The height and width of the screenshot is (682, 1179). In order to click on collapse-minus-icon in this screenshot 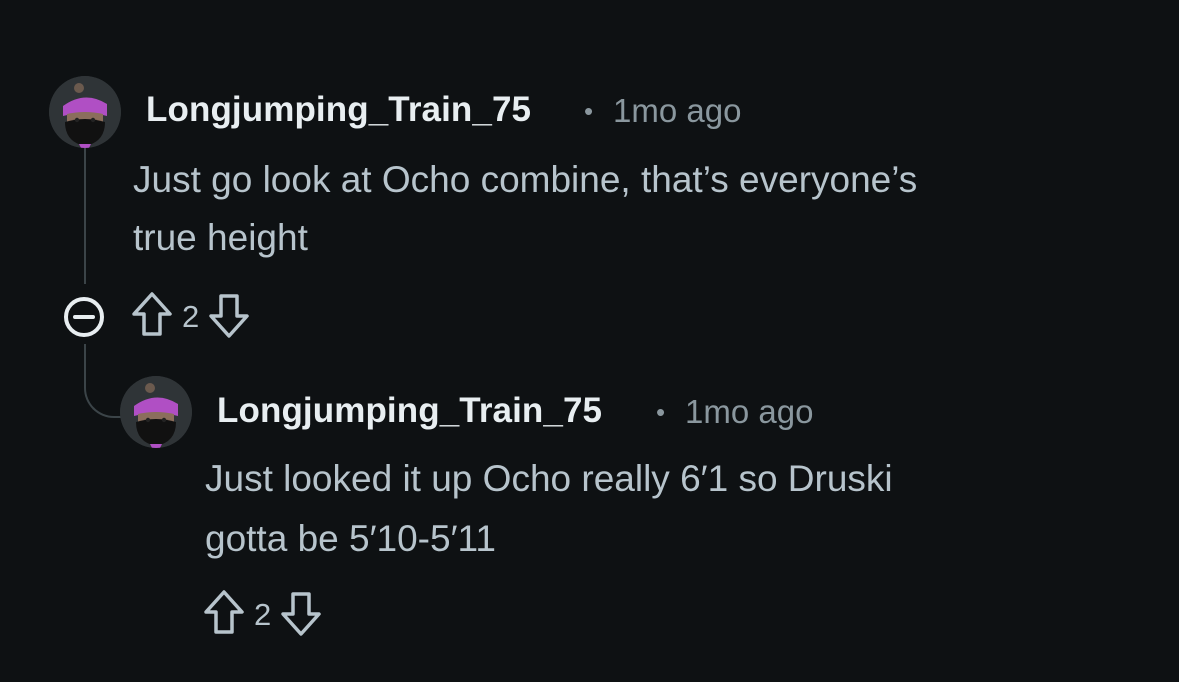, I will do `click(84, 317)`.